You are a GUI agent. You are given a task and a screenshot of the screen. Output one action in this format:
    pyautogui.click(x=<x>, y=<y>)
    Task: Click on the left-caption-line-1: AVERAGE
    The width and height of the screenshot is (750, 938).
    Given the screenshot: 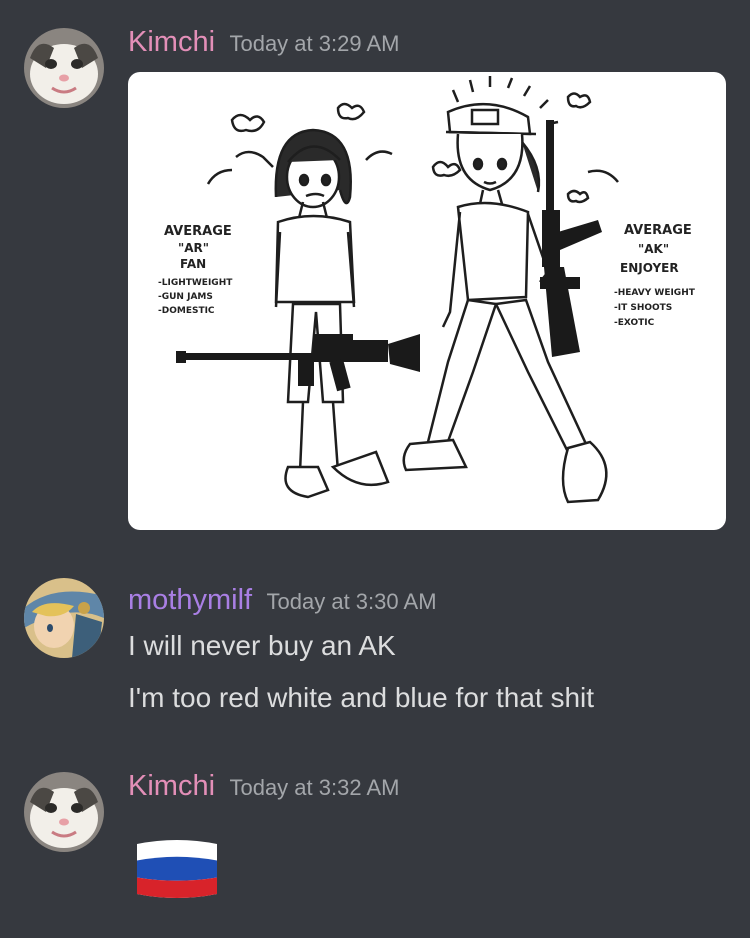 What is the action you would take?
    pyautogui.click(x=198, y=231)
    